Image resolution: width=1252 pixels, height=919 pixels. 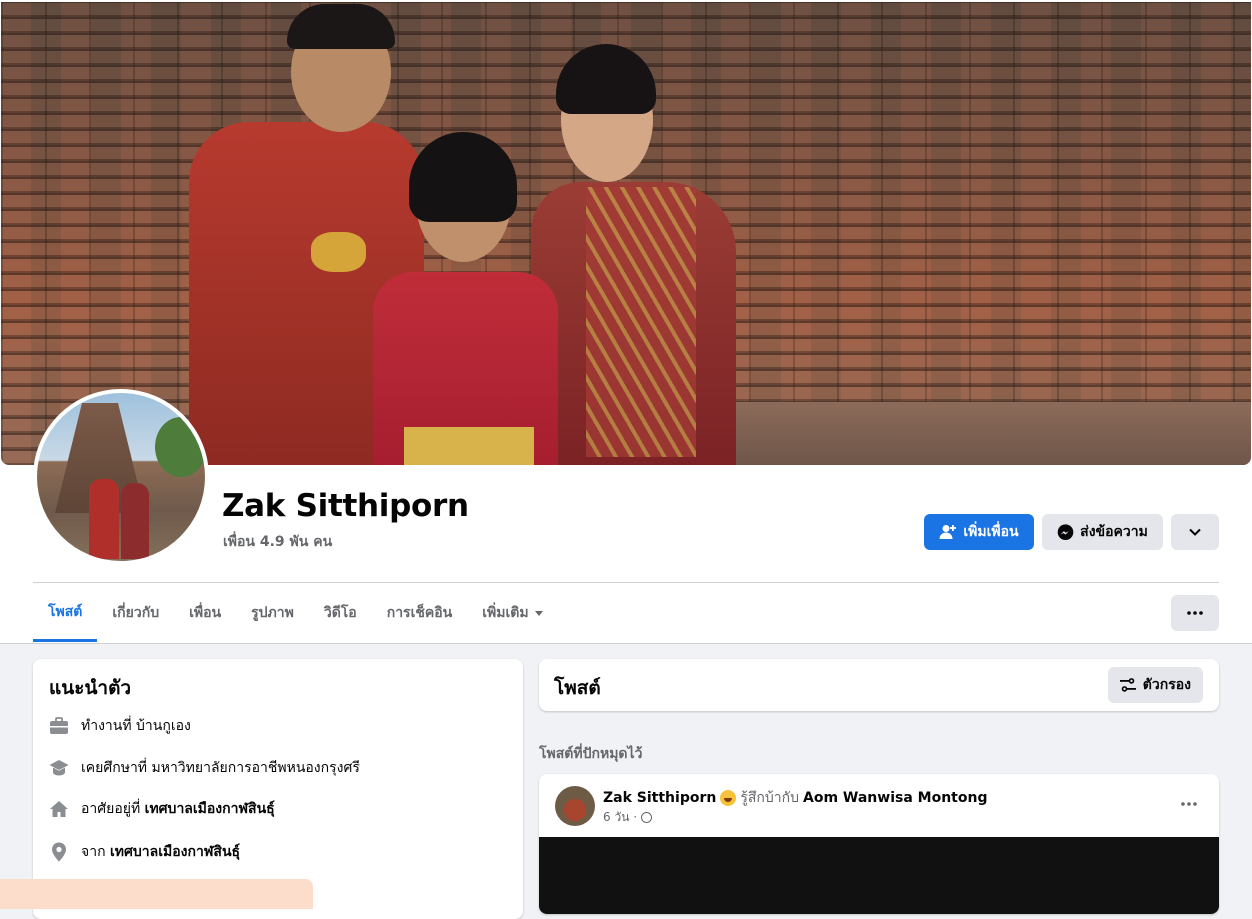 I want to click on tab-friends: เพื่อน, so click(x=205, y=613).